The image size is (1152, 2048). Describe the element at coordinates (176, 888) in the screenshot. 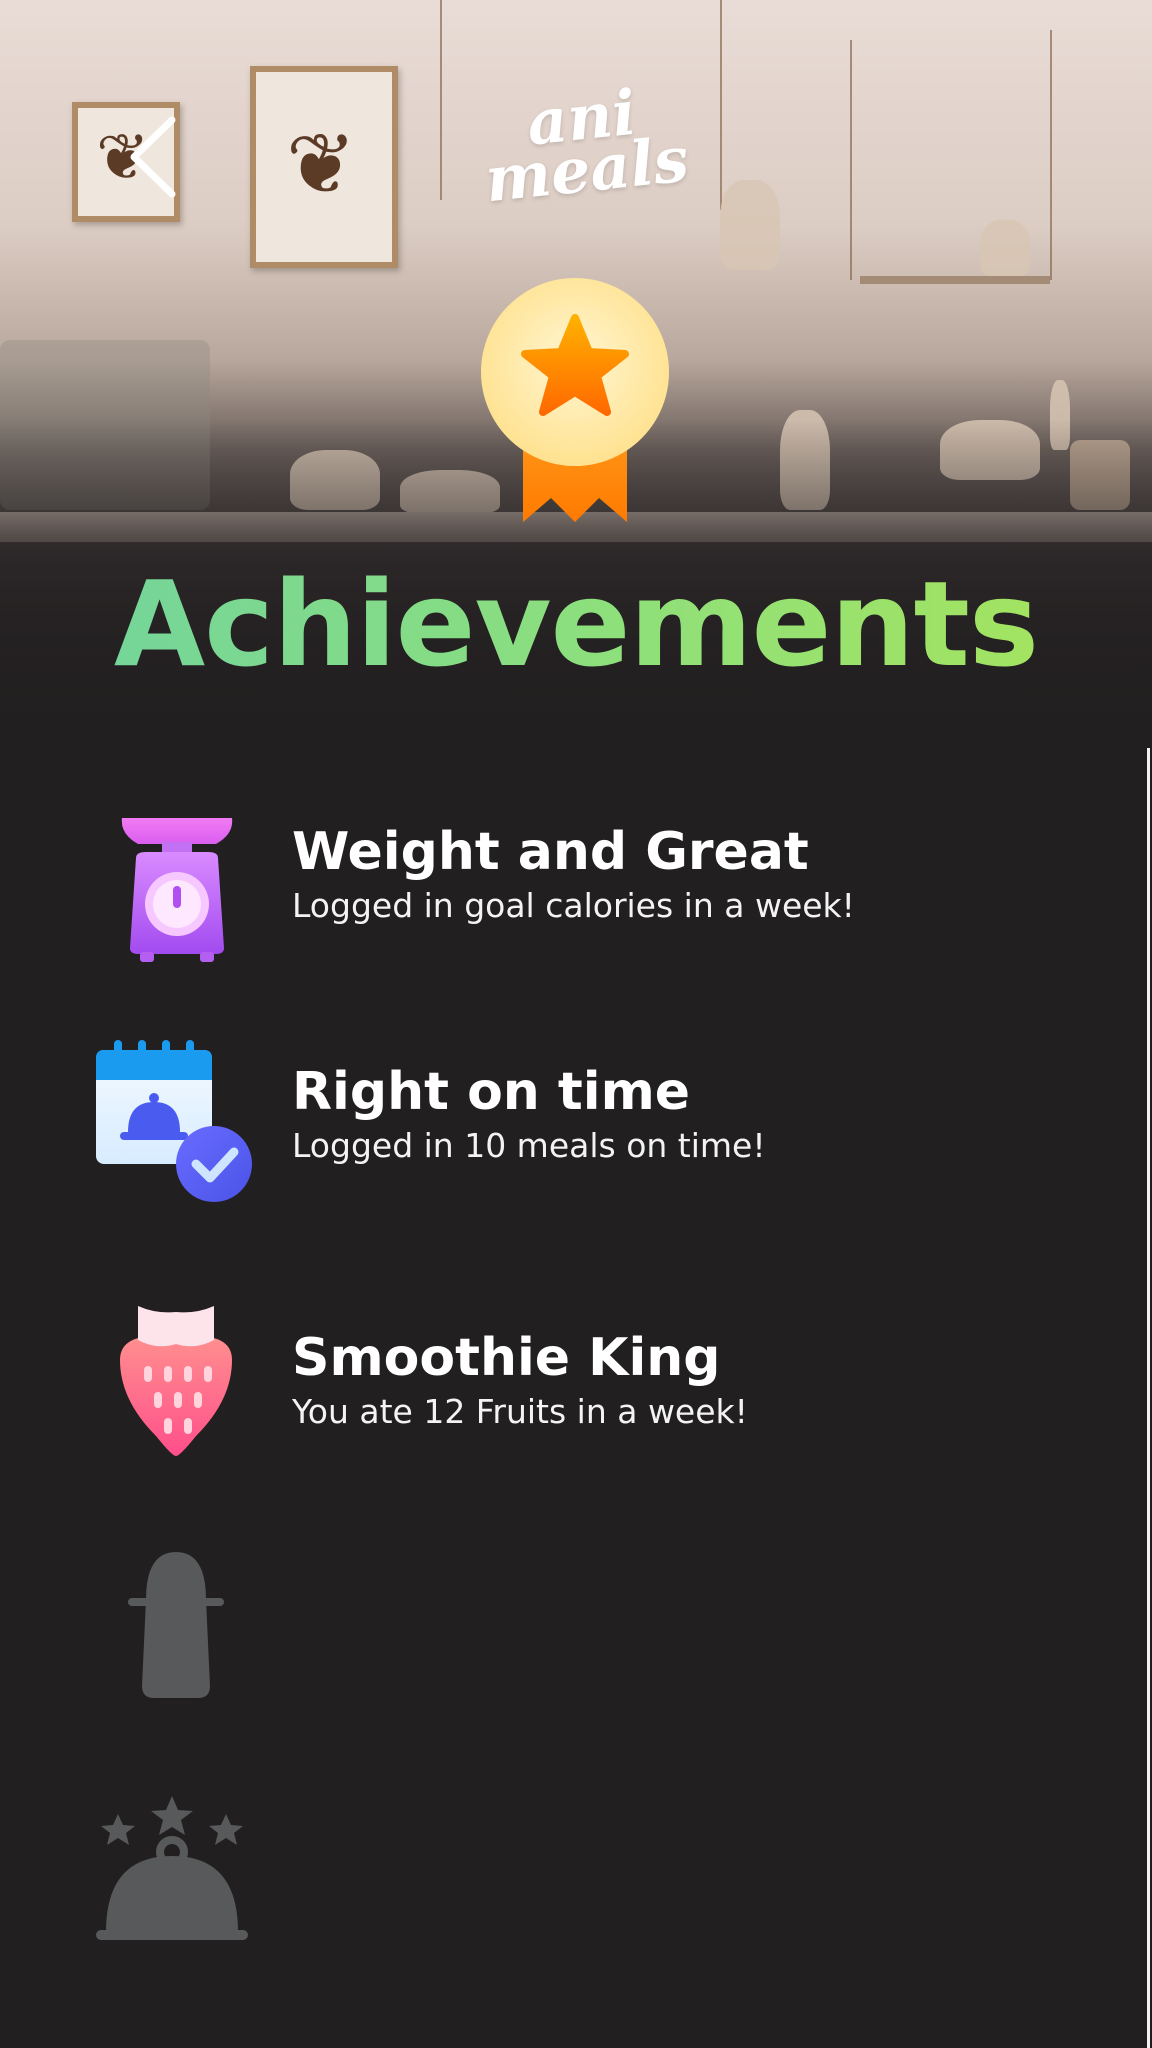

I see `kitchen-scale-icon` at that location.